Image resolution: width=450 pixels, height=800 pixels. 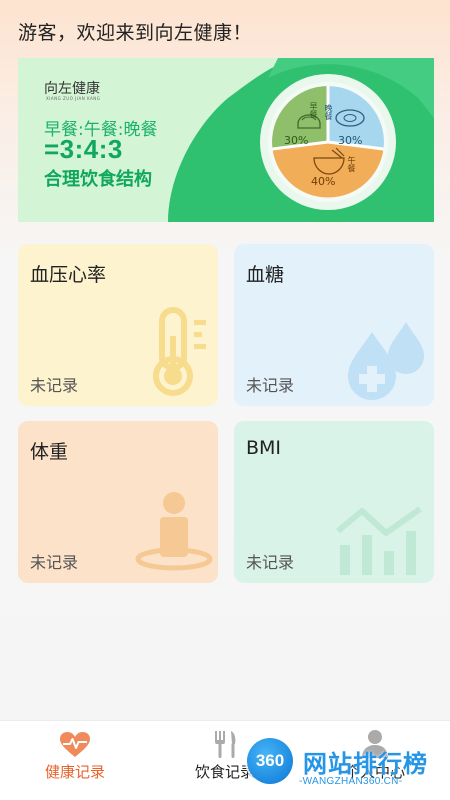 I want to click on card-title: BMI, so click(x=264, y=448).